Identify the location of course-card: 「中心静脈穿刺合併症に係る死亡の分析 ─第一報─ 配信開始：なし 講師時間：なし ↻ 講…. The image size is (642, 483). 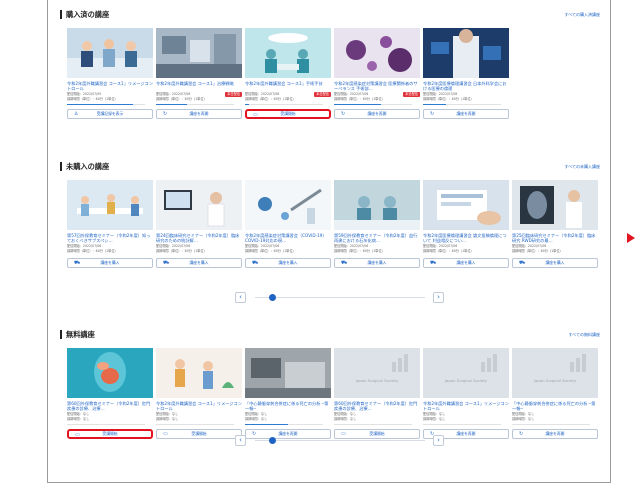
(288, 393).